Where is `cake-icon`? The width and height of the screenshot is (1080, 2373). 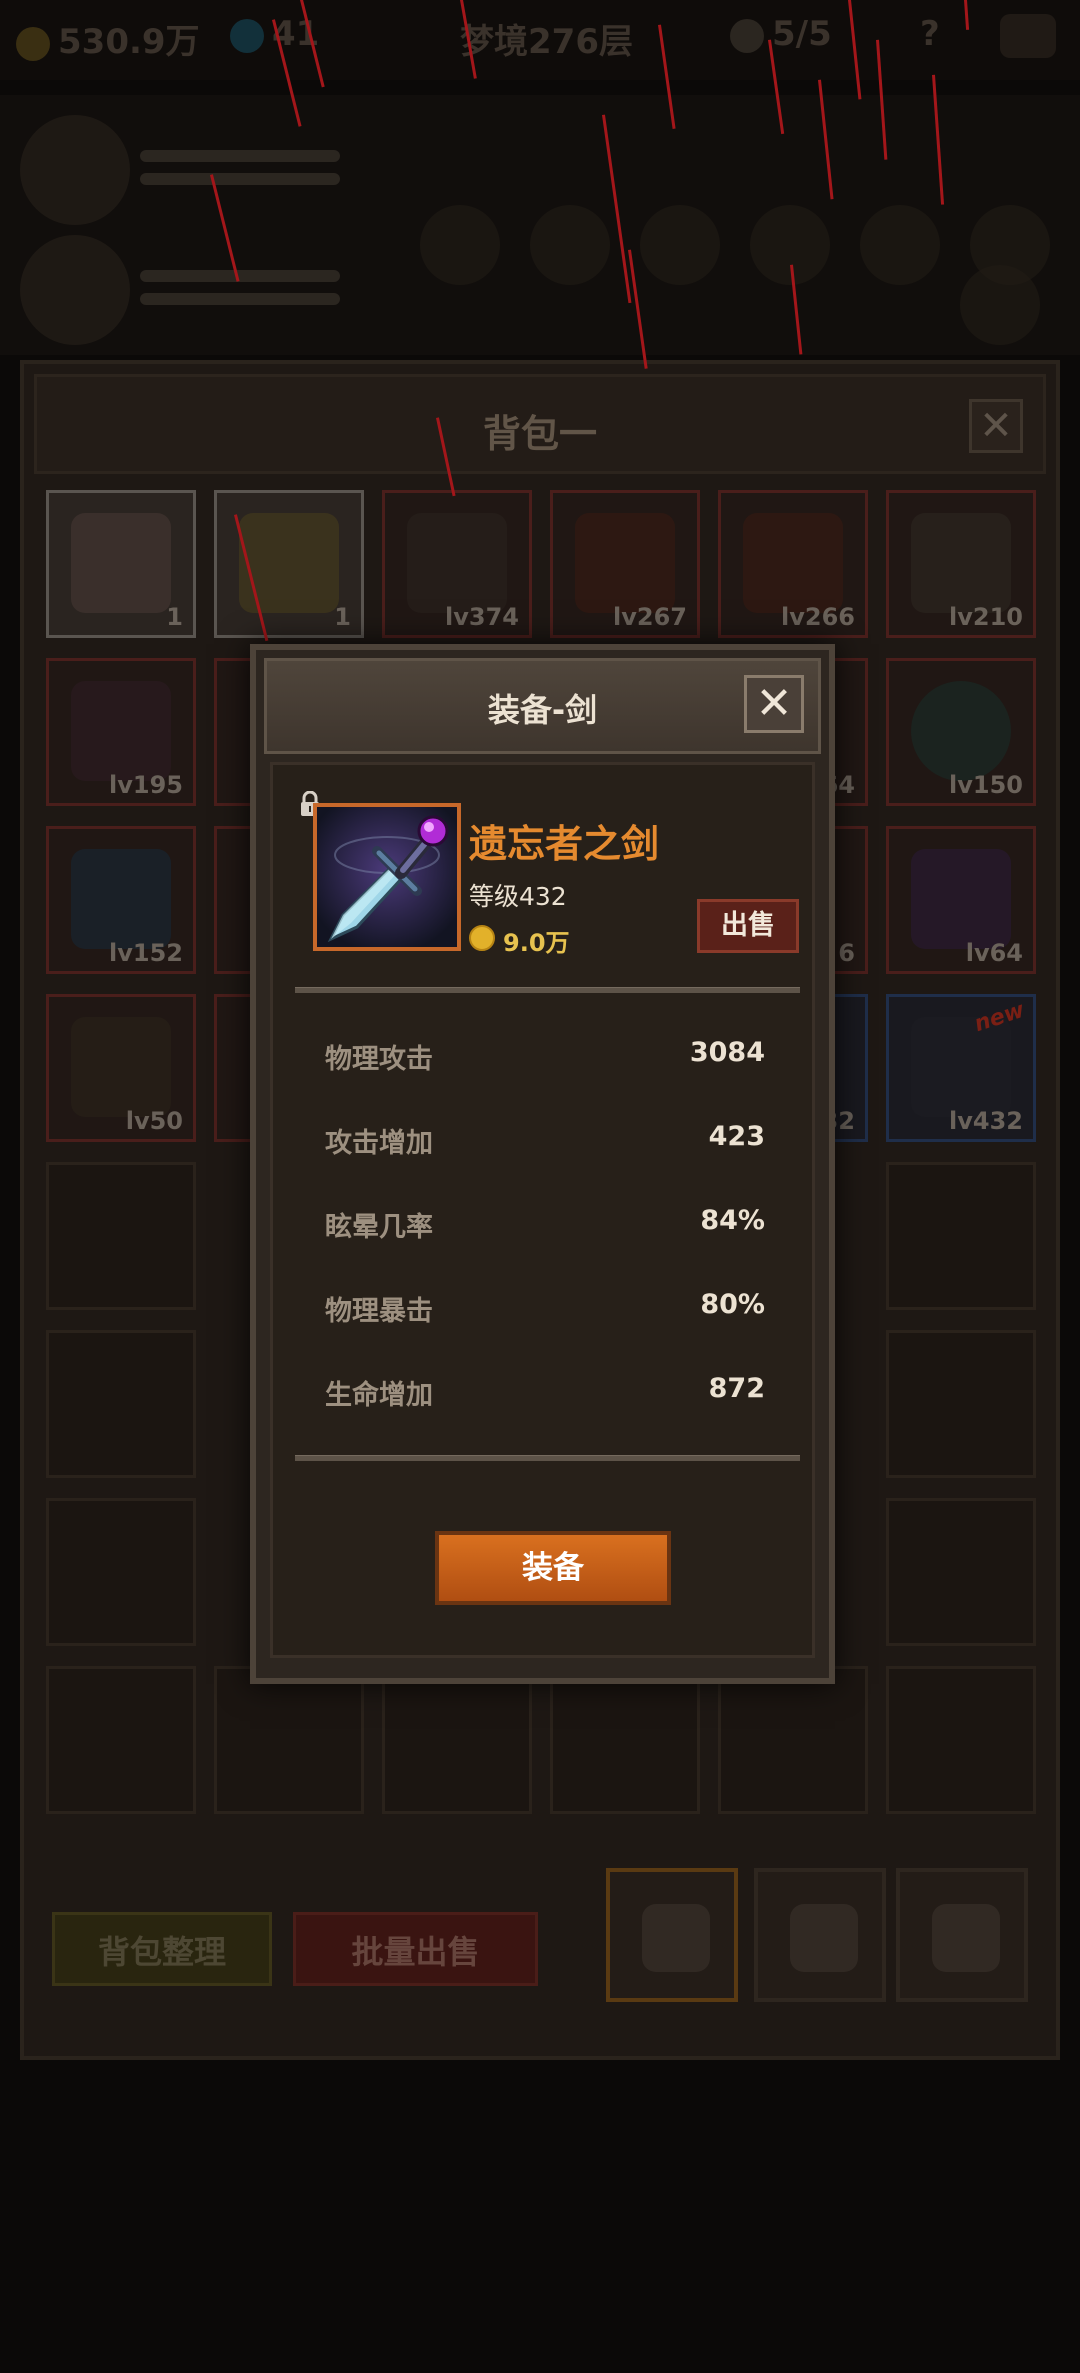 cake-icon is located at coordinates (121, 563).